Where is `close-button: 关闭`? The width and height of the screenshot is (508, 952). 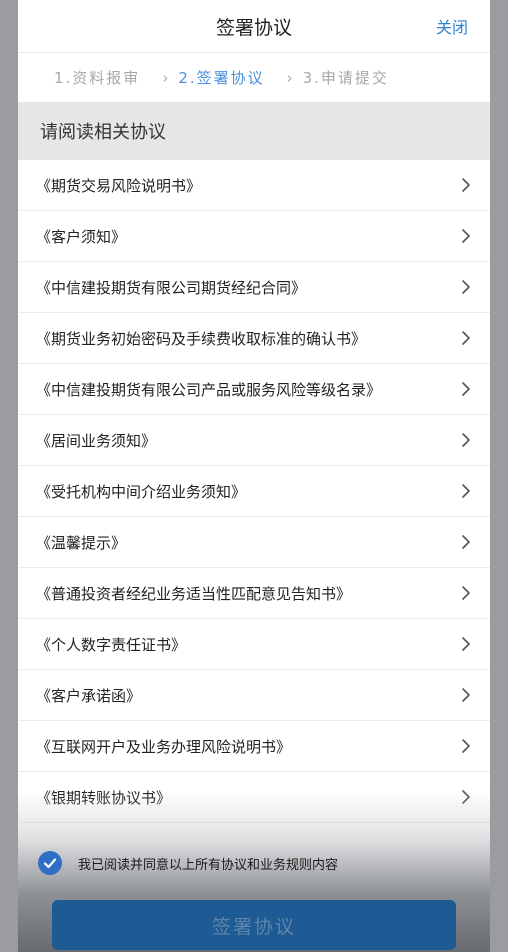
close-button: 关闭 is located at coordinates (452, 26).